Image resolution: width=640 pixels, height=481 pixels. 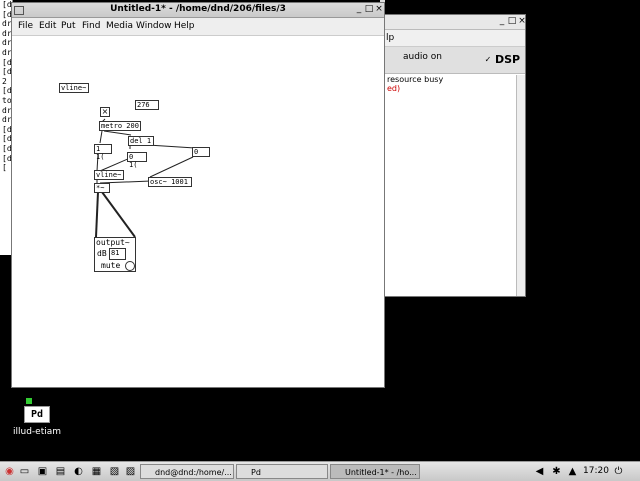 What do you see at coordinates (130, 266) in the screenshot?
I see `mute-toggle` at bounding box center [130, 266].